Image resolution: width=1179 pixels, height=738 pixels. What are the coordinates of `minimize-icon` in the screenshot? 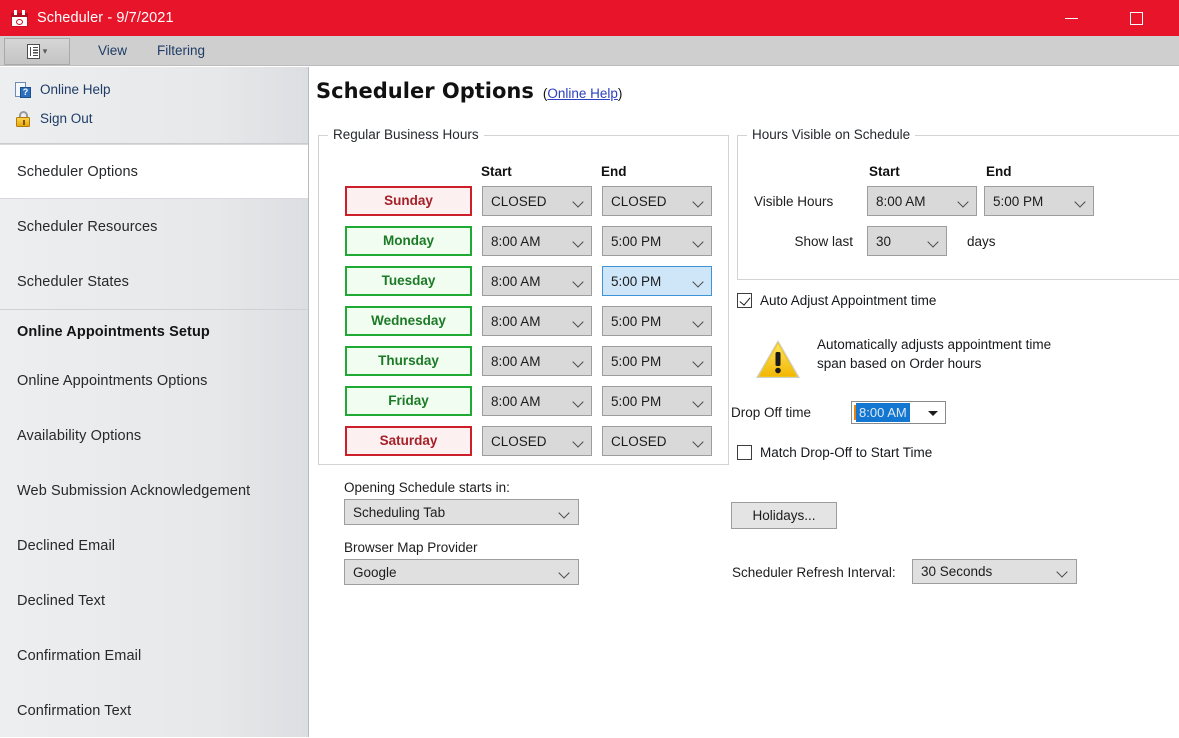 It's located at (1071, 18).